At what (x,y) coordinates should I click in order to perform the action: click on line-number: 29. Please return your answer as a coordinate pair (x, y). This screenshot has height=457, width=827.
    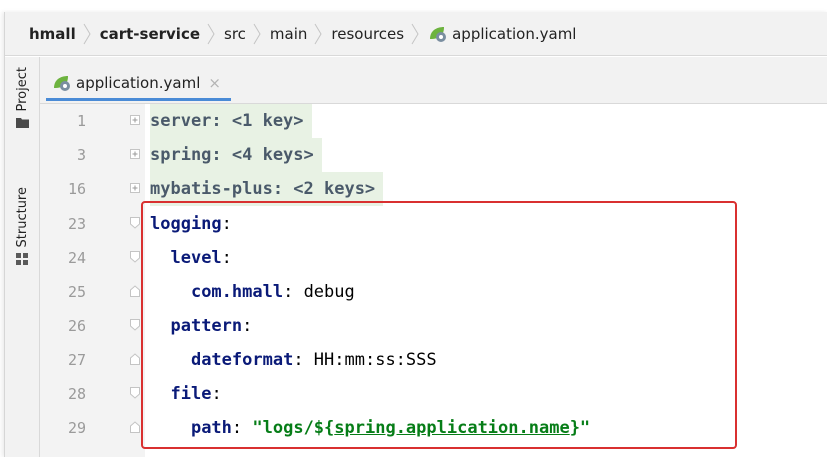
    Looking at the image, I should click on (76, 428).